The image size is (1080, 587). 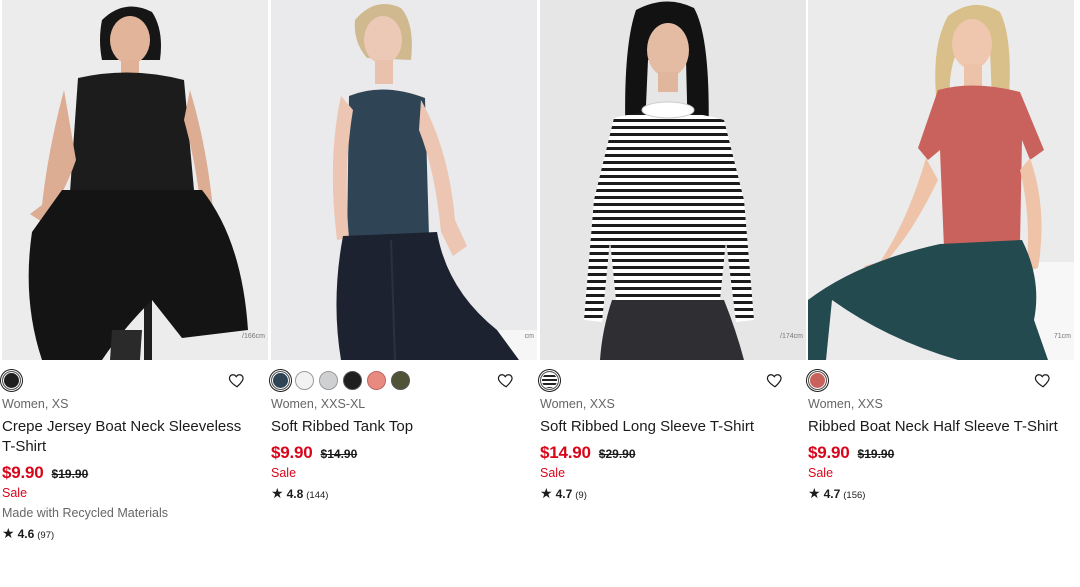 I want to click on category-size: Women, XXS-XL, so click(x=318, y=404).